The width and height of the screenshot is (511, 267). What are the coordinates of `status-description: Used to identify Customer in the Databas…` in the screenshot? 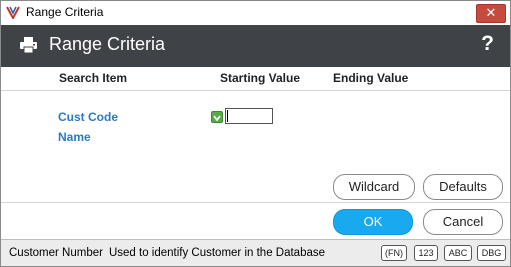 It's located at (217, 253).